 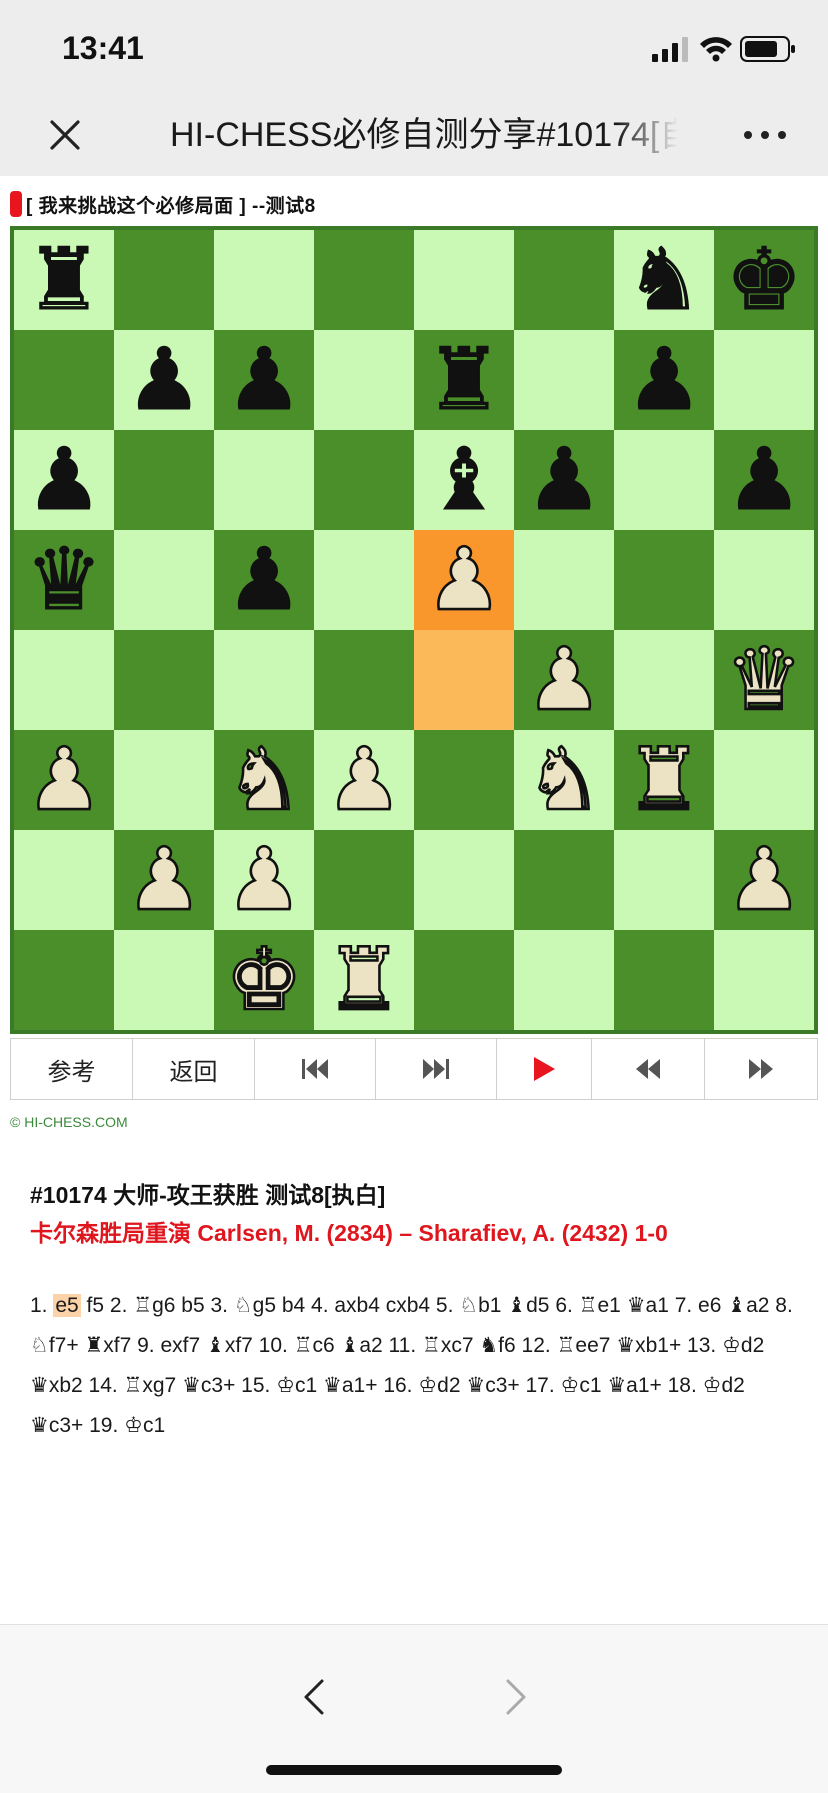 I want to click on square-b7: ♟, so click(x=164, y=380).